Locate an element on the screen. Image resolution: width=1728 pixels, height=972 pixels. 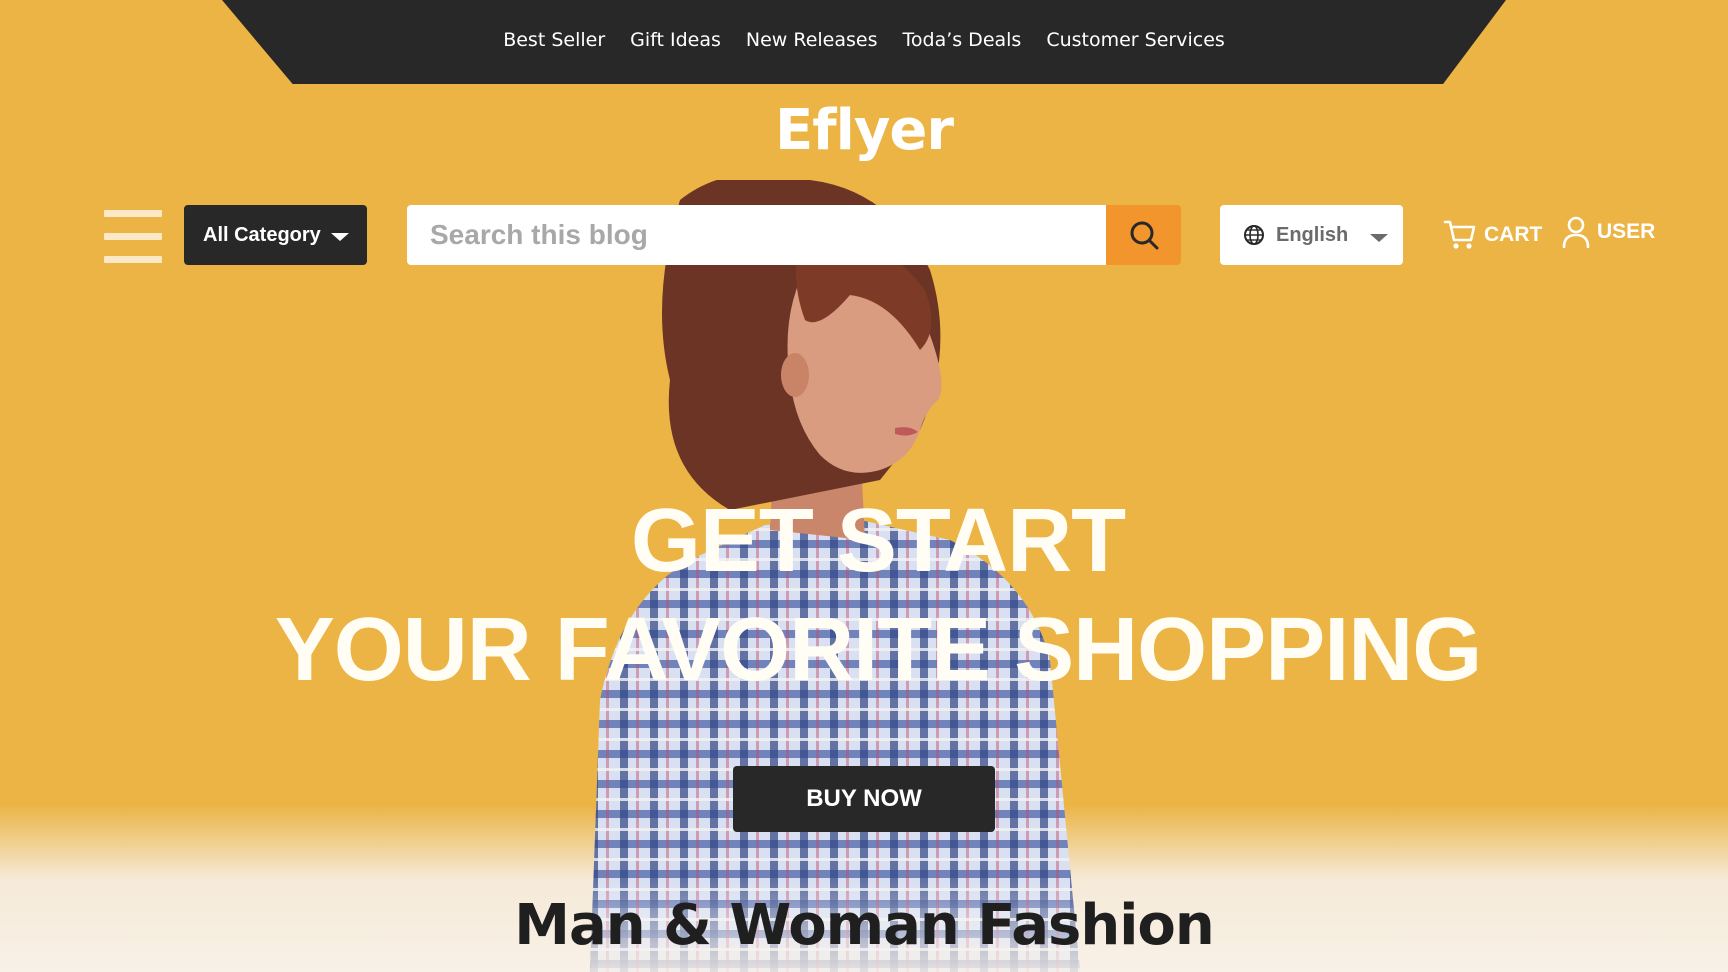
search-input is located at coordinates (757, 235).